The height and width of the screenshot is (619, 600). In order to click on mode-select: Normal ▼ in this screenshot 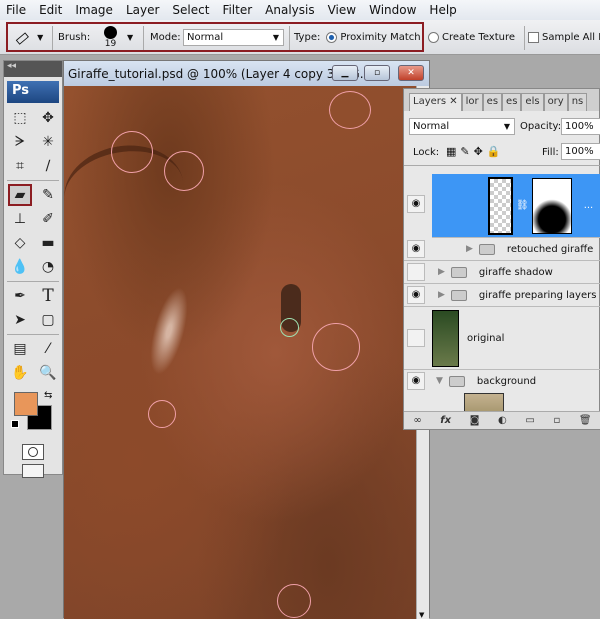, I will do `click(233, 37)`.